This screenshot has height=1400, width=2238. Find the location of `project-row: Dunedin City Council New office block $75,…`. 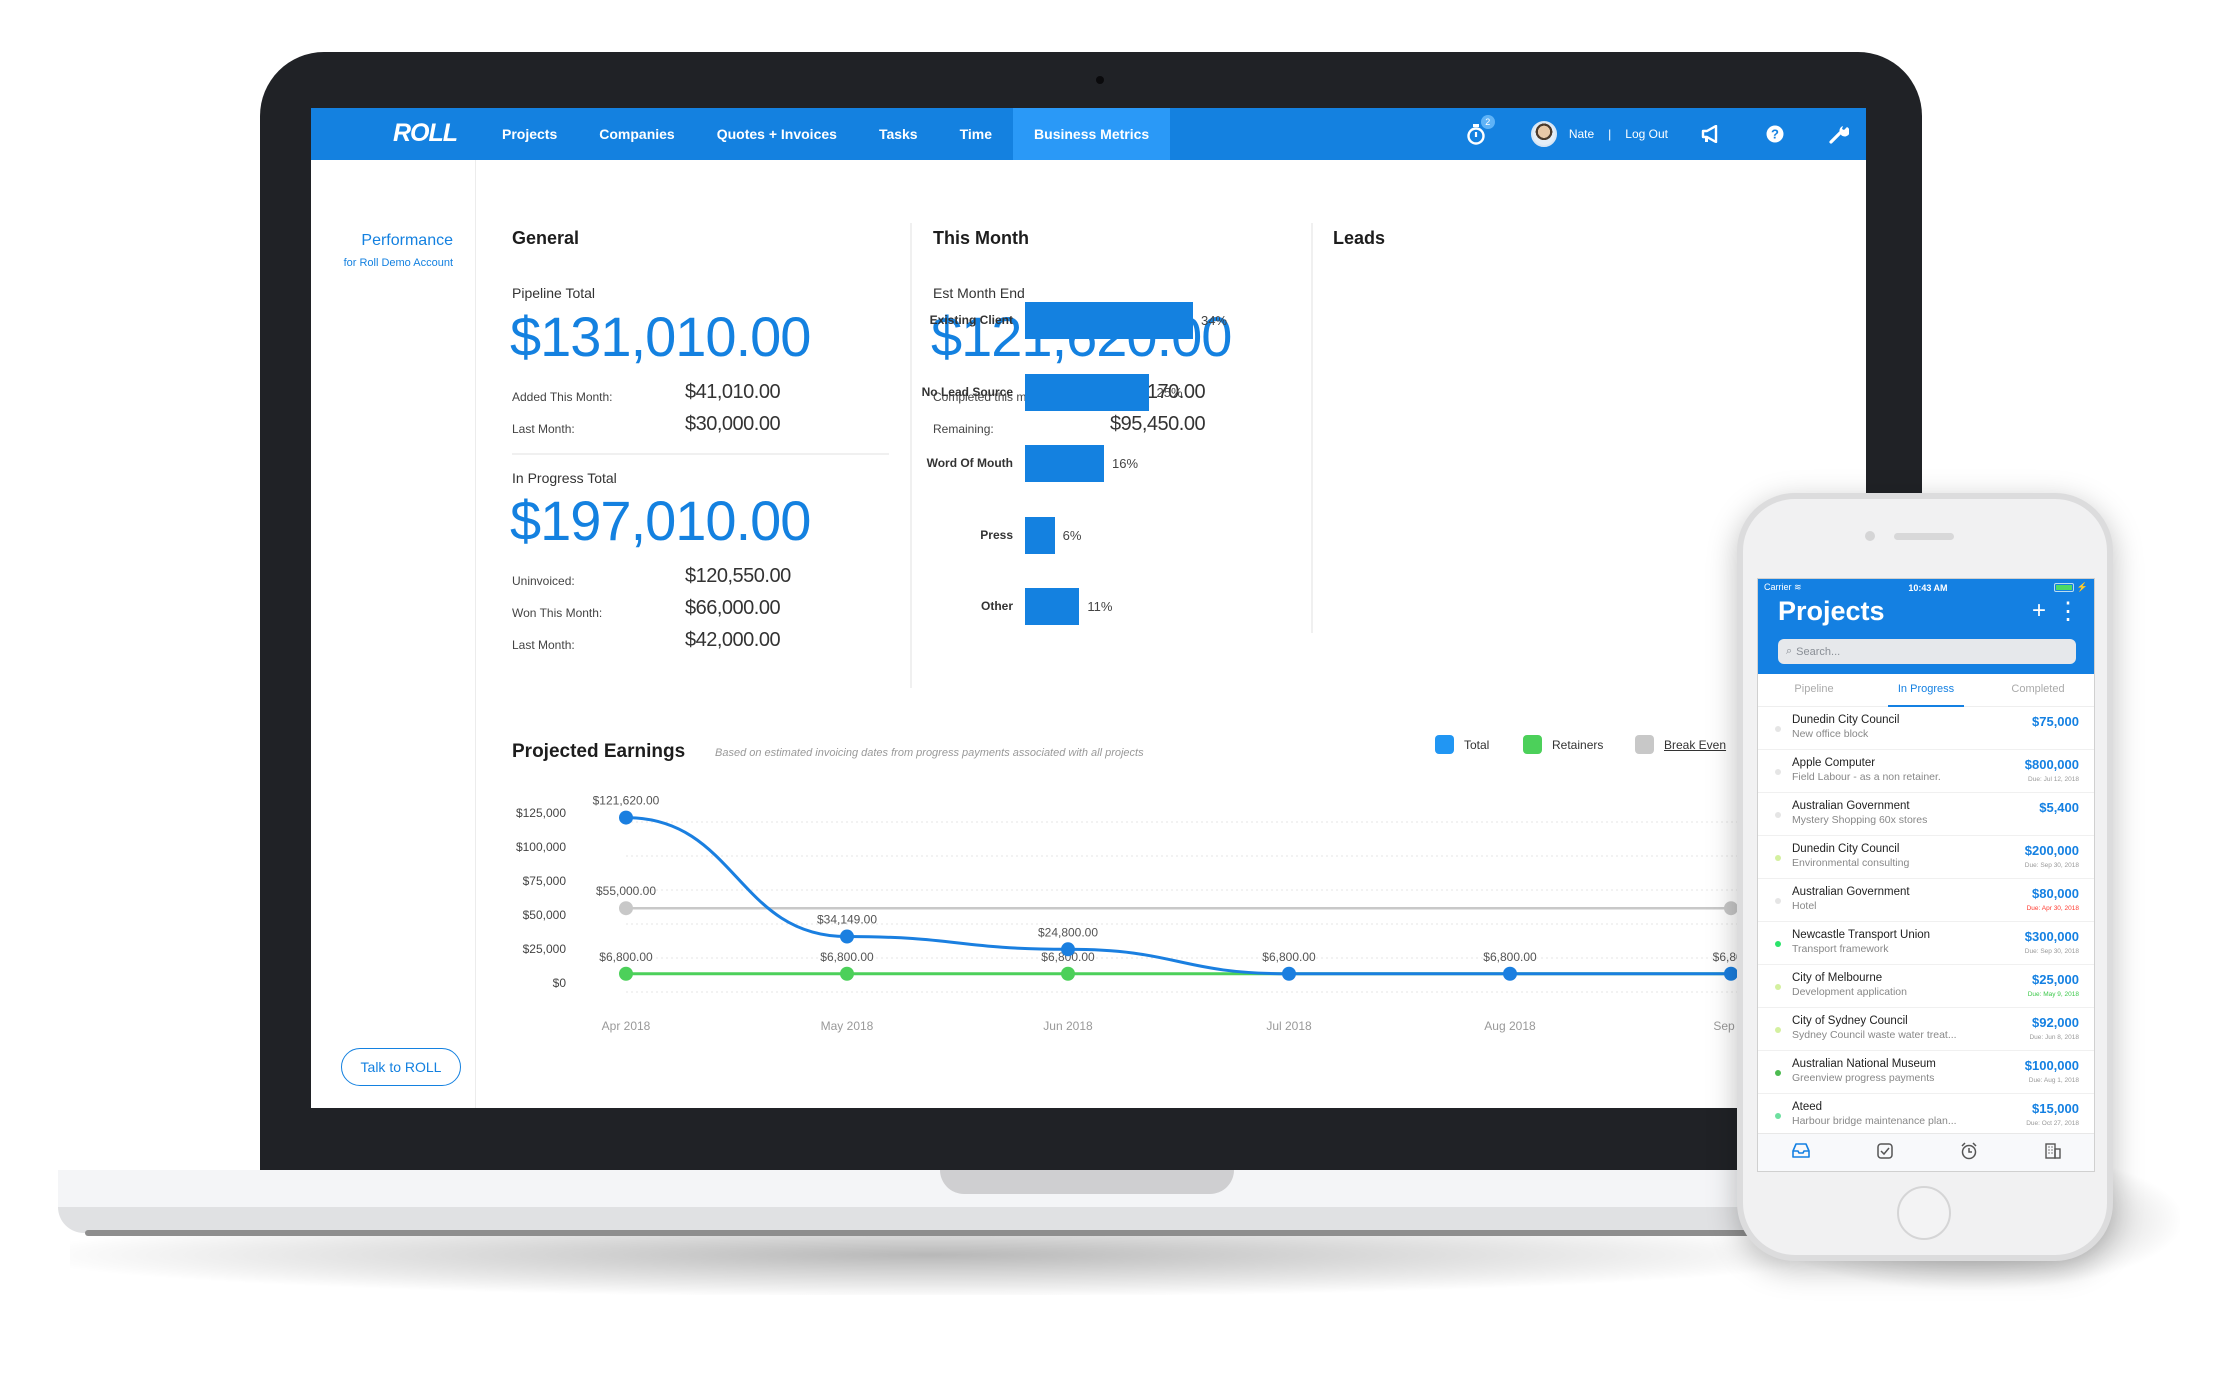

project-row: Dunedin City Council New office block $75,… is located at coordinates (1926, 728).